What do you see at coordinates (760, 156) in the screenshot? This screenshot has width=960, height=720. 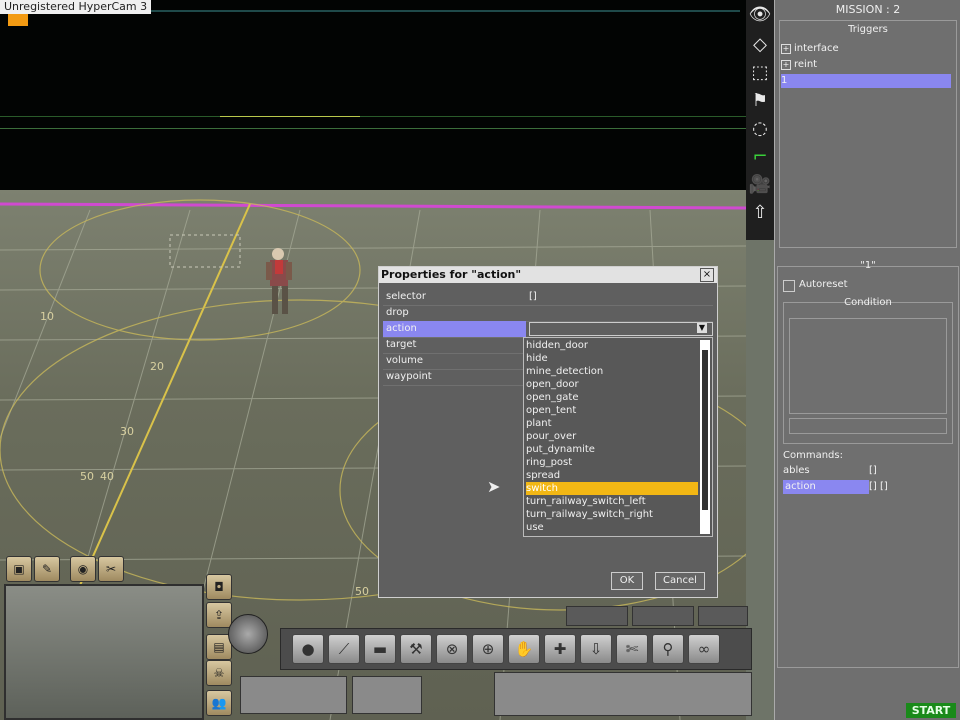 I see `step-icon: ⌐` at bounding box center [760, 156].